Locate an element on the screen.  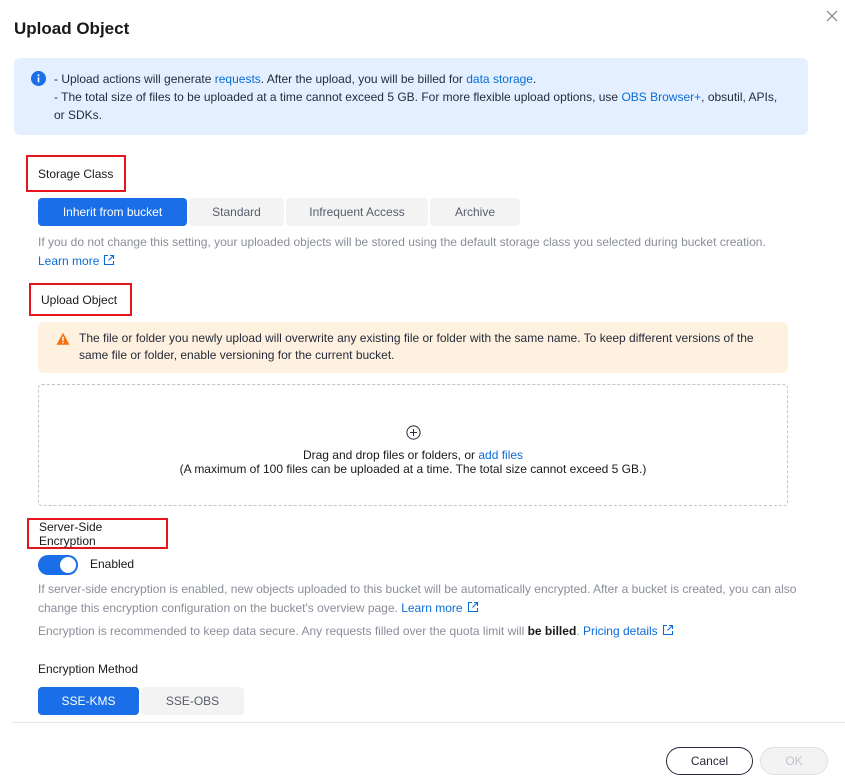
cancel-button: Cancel is located at coordinates (709, 761).